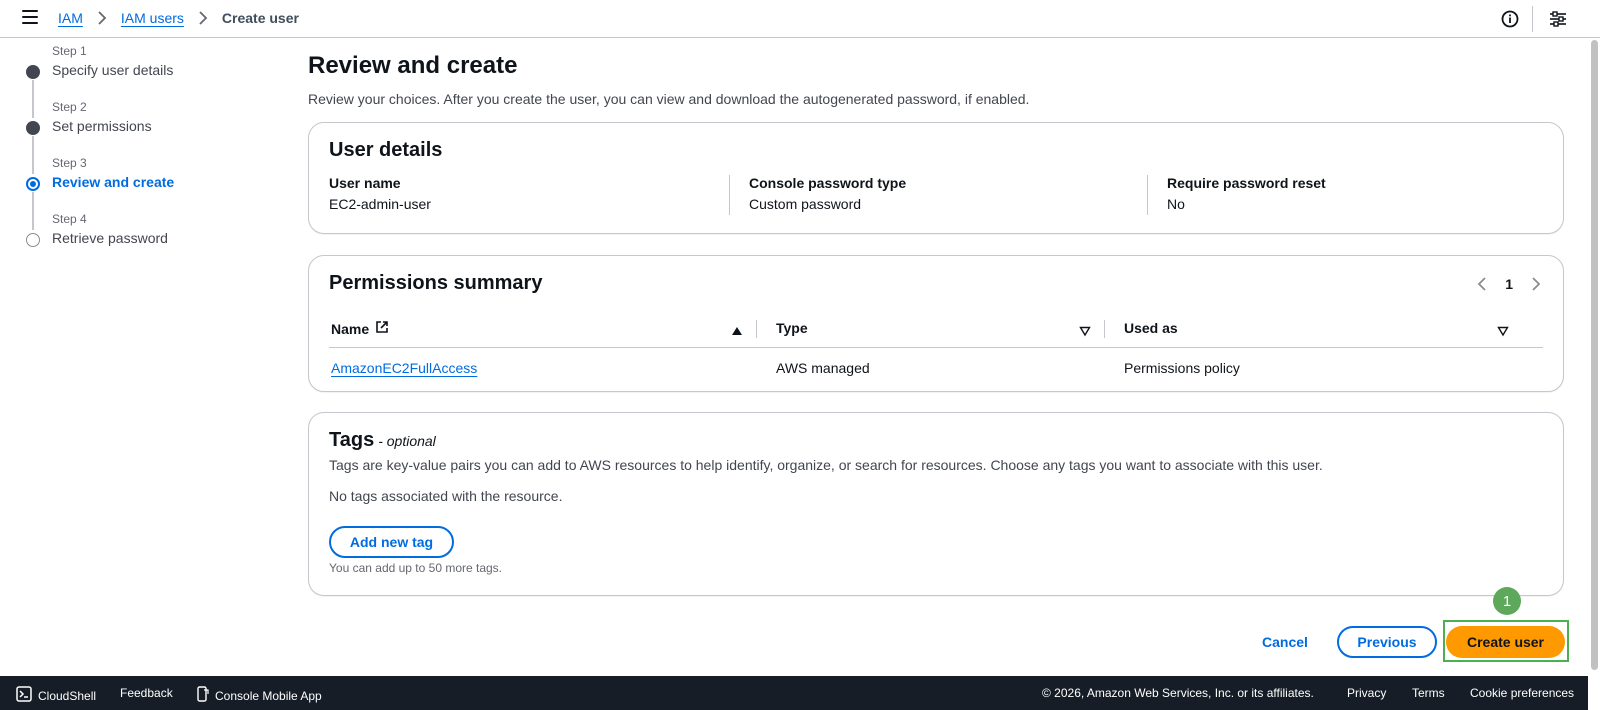 This screenshot has height=710, width=1600. I want to click on step-number: Step 2, so click(69, 107).